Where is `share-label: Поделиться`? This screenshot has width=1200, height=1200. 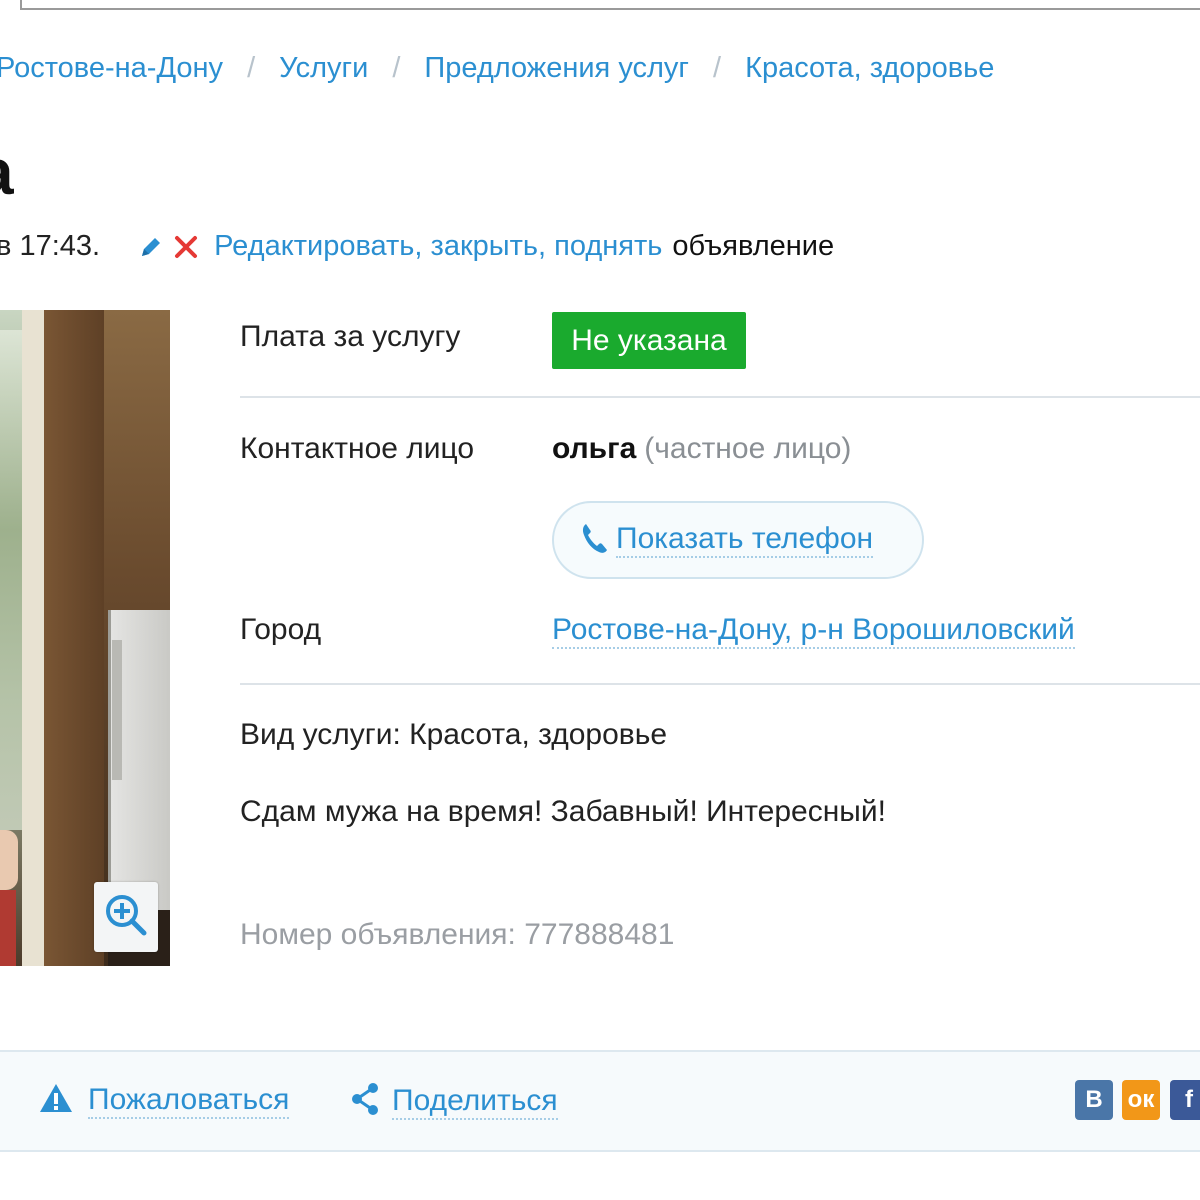 share-label: Поделиться is located at coordinates (475, 1102).